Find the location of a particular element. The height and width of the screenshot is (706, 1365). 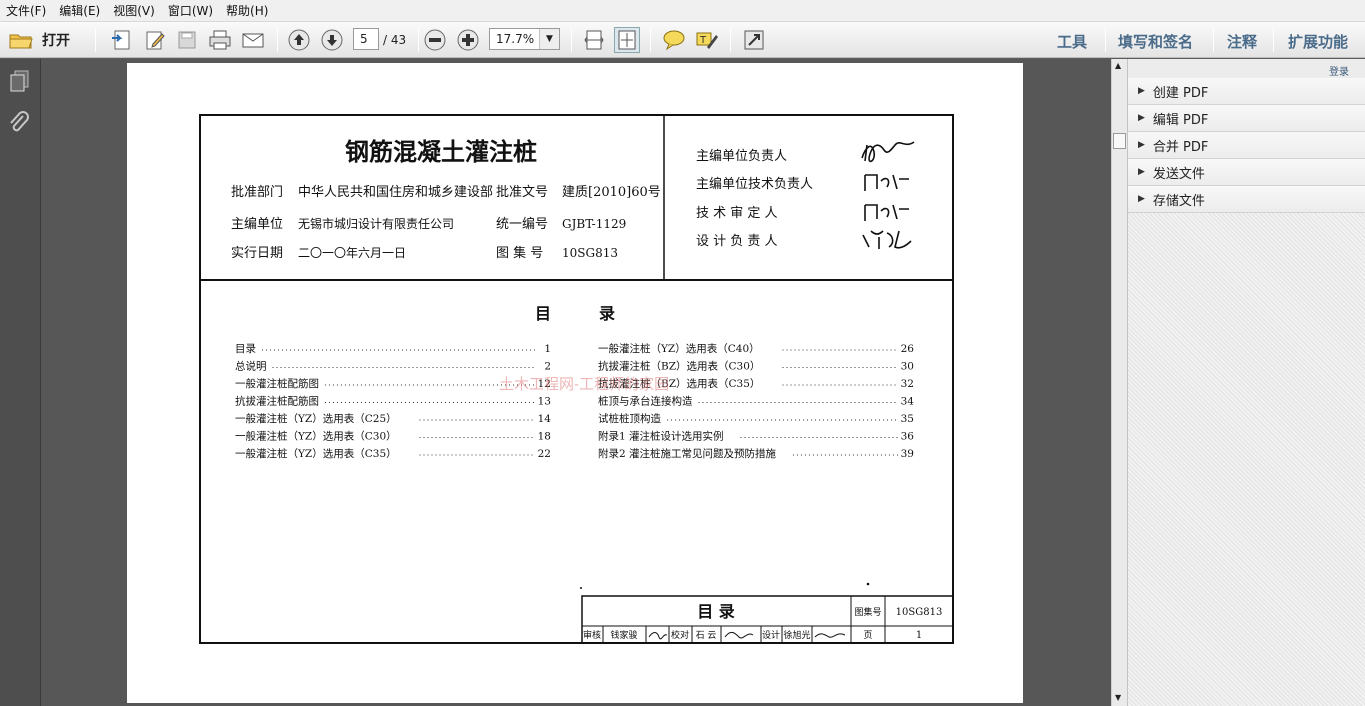

zoom-in-button is located at coordinates (468, 40).